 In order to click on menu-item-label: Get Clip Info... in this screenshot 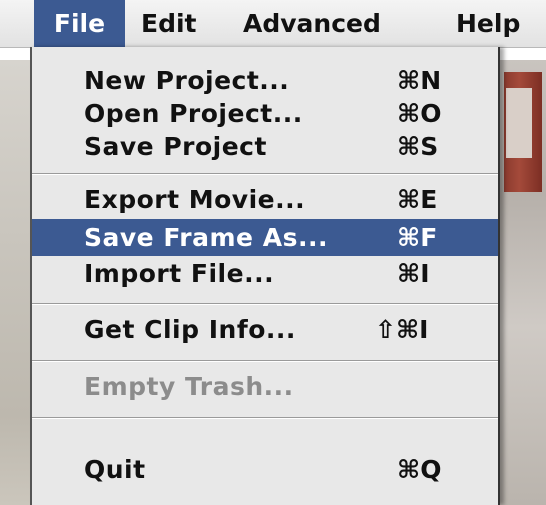, I will do `click(190, 329)`.